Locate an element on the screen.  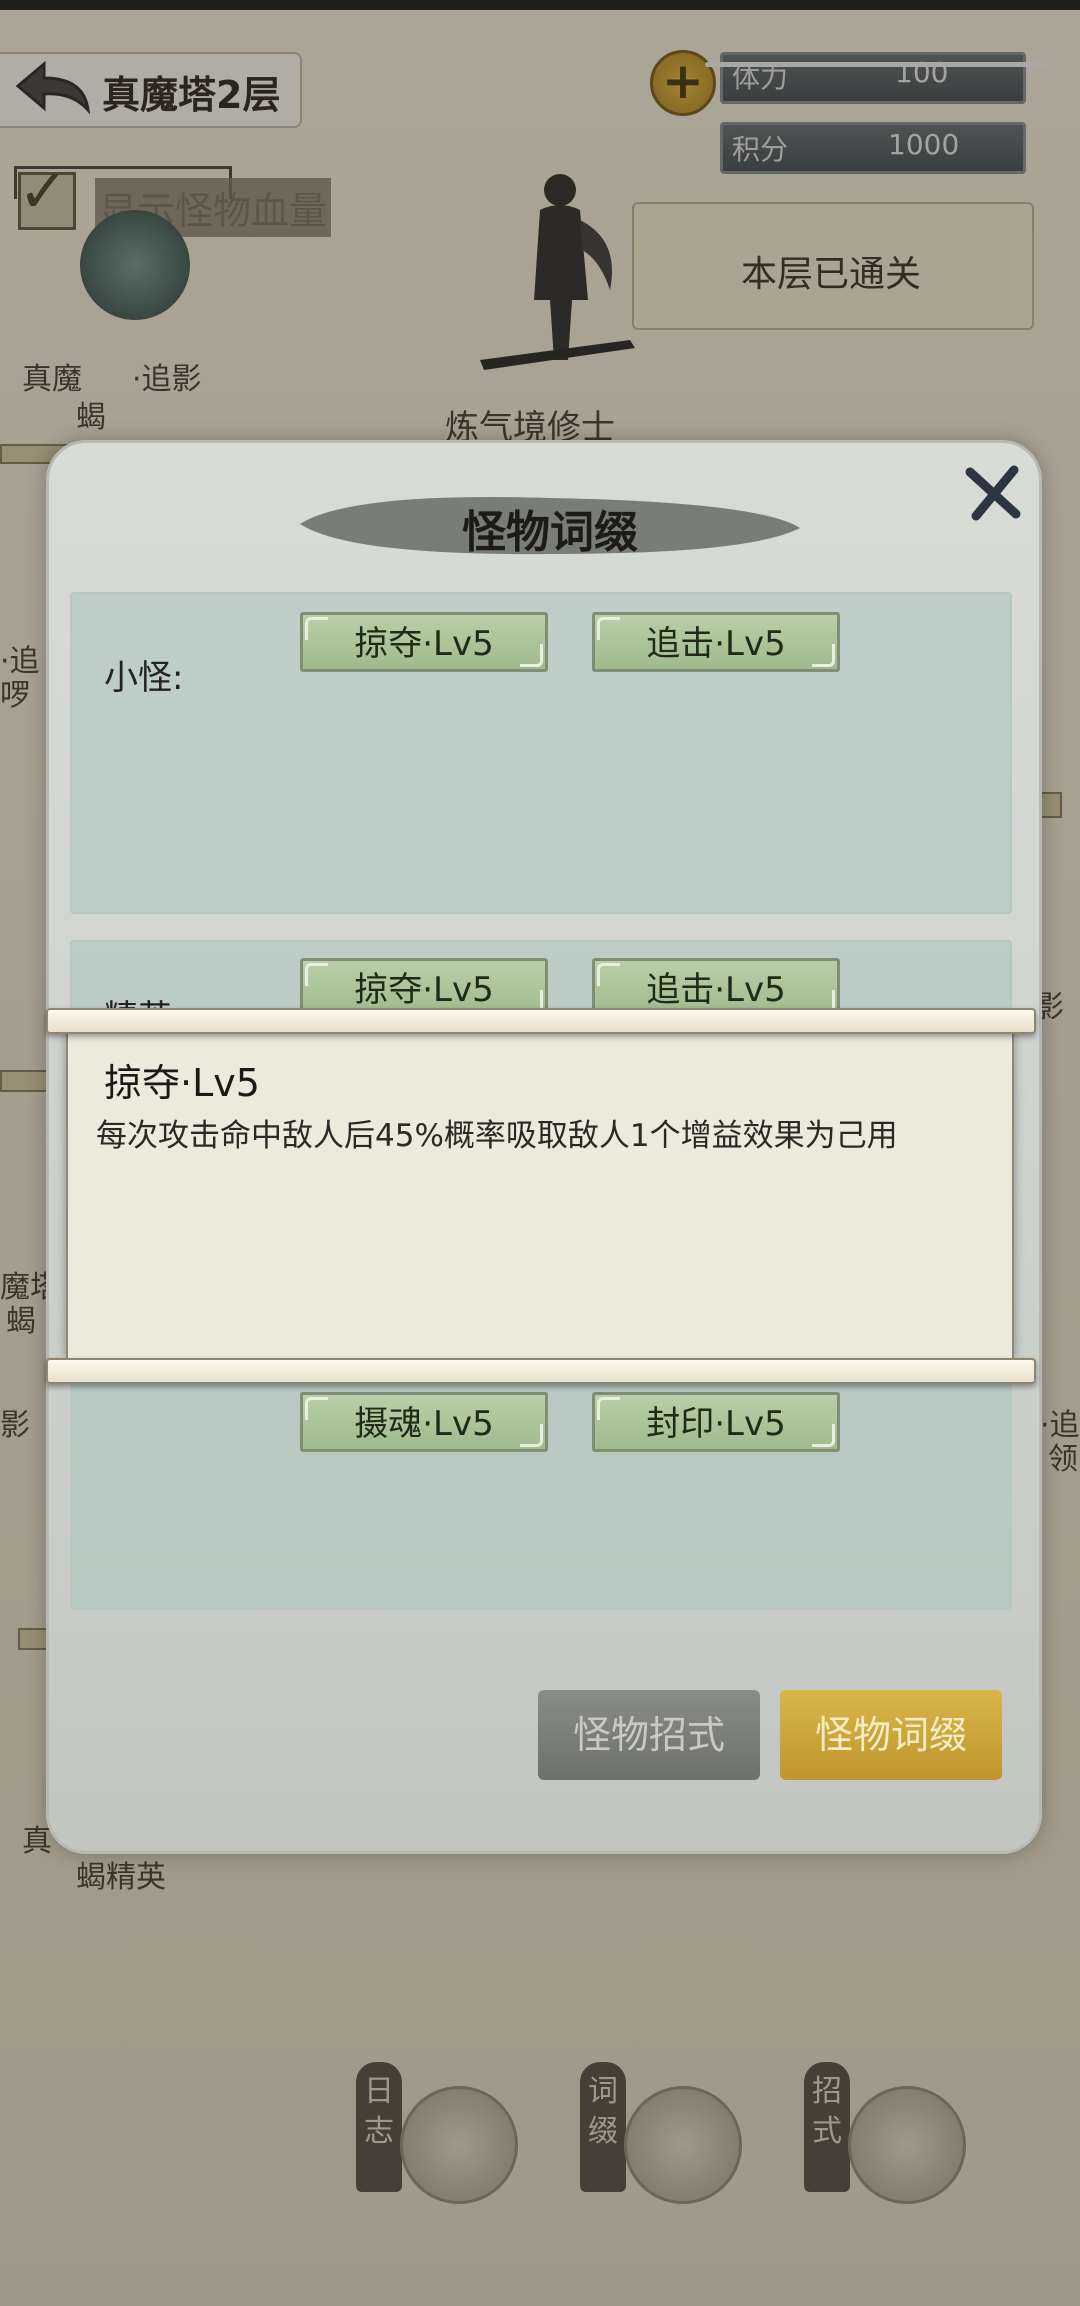
monster-affix-button: 怪物词缀 is located at coordinates (891, 1735).